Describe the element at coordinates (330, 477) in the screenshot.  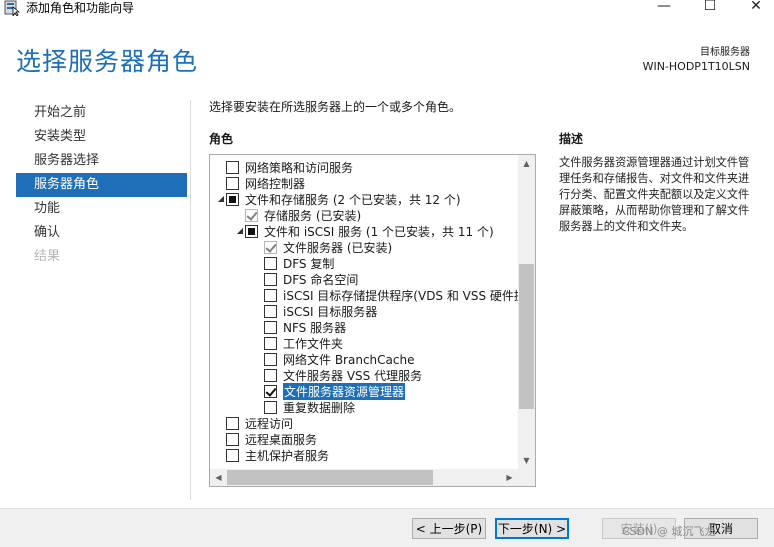
I see `horizontal-scroll-thumb` at that location.